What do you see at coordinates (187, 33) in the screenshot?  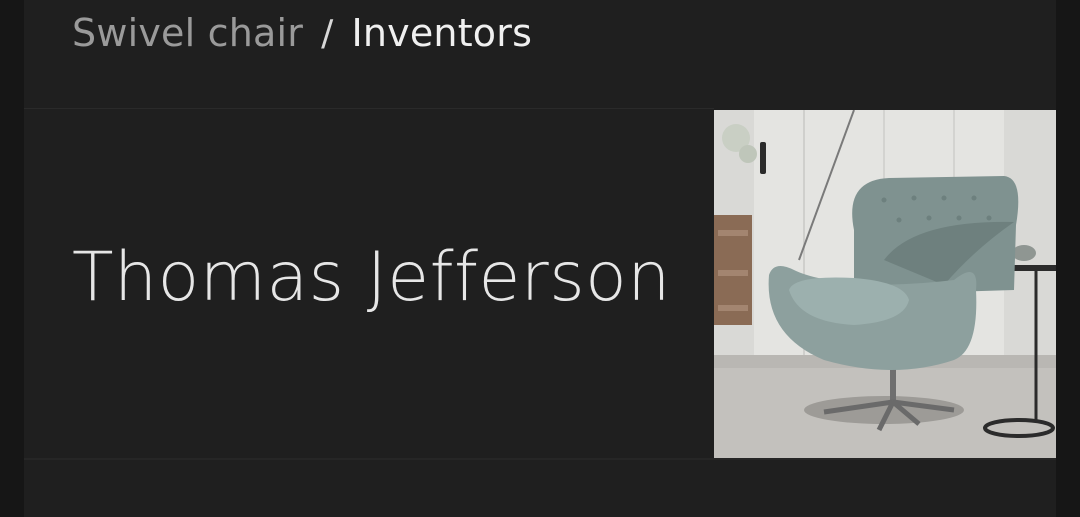 I see `breadcrumb-parent-link: Swivel chair` at bounding box center [187, 33].